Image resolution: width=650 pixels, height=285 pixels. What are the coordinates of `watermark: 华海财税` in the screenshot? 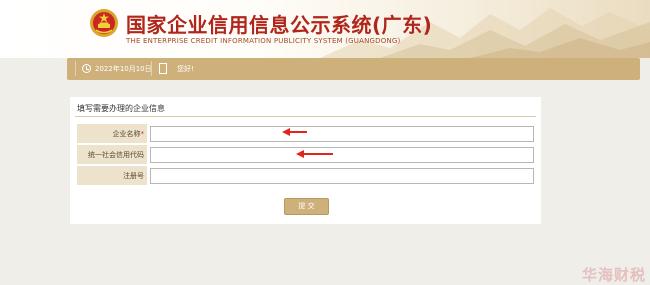 It's located at (613, 275).